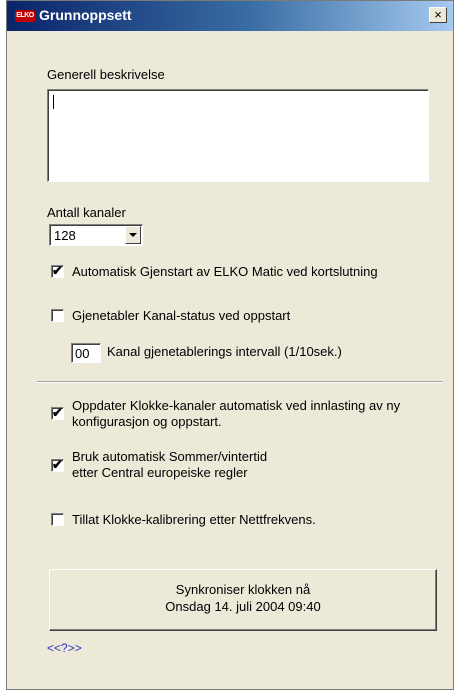 This screenshot has width=462, height=695. Describe the element at coordinates (181, 315) in the screenshot. I see `restore-status-label: Gjenetabler Kanal-status ved oppstart` at that location.